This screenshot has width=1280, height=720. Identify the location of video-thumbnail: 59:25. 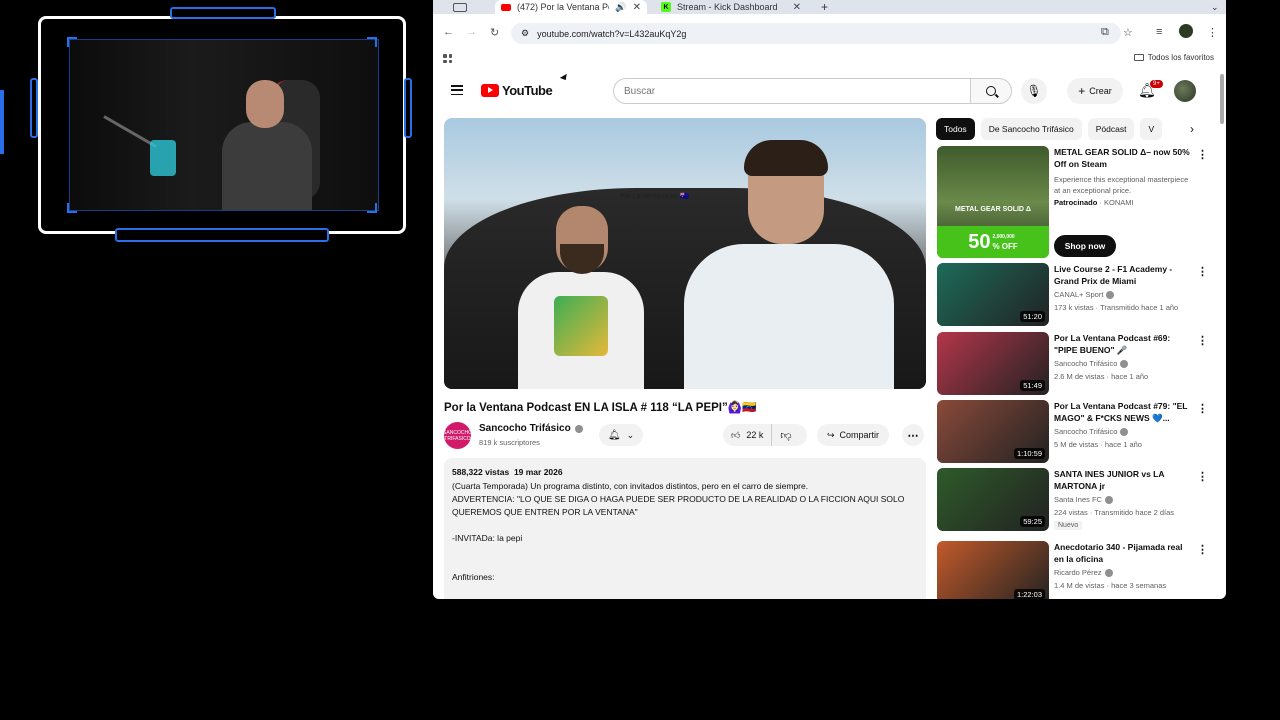
(993, 499).